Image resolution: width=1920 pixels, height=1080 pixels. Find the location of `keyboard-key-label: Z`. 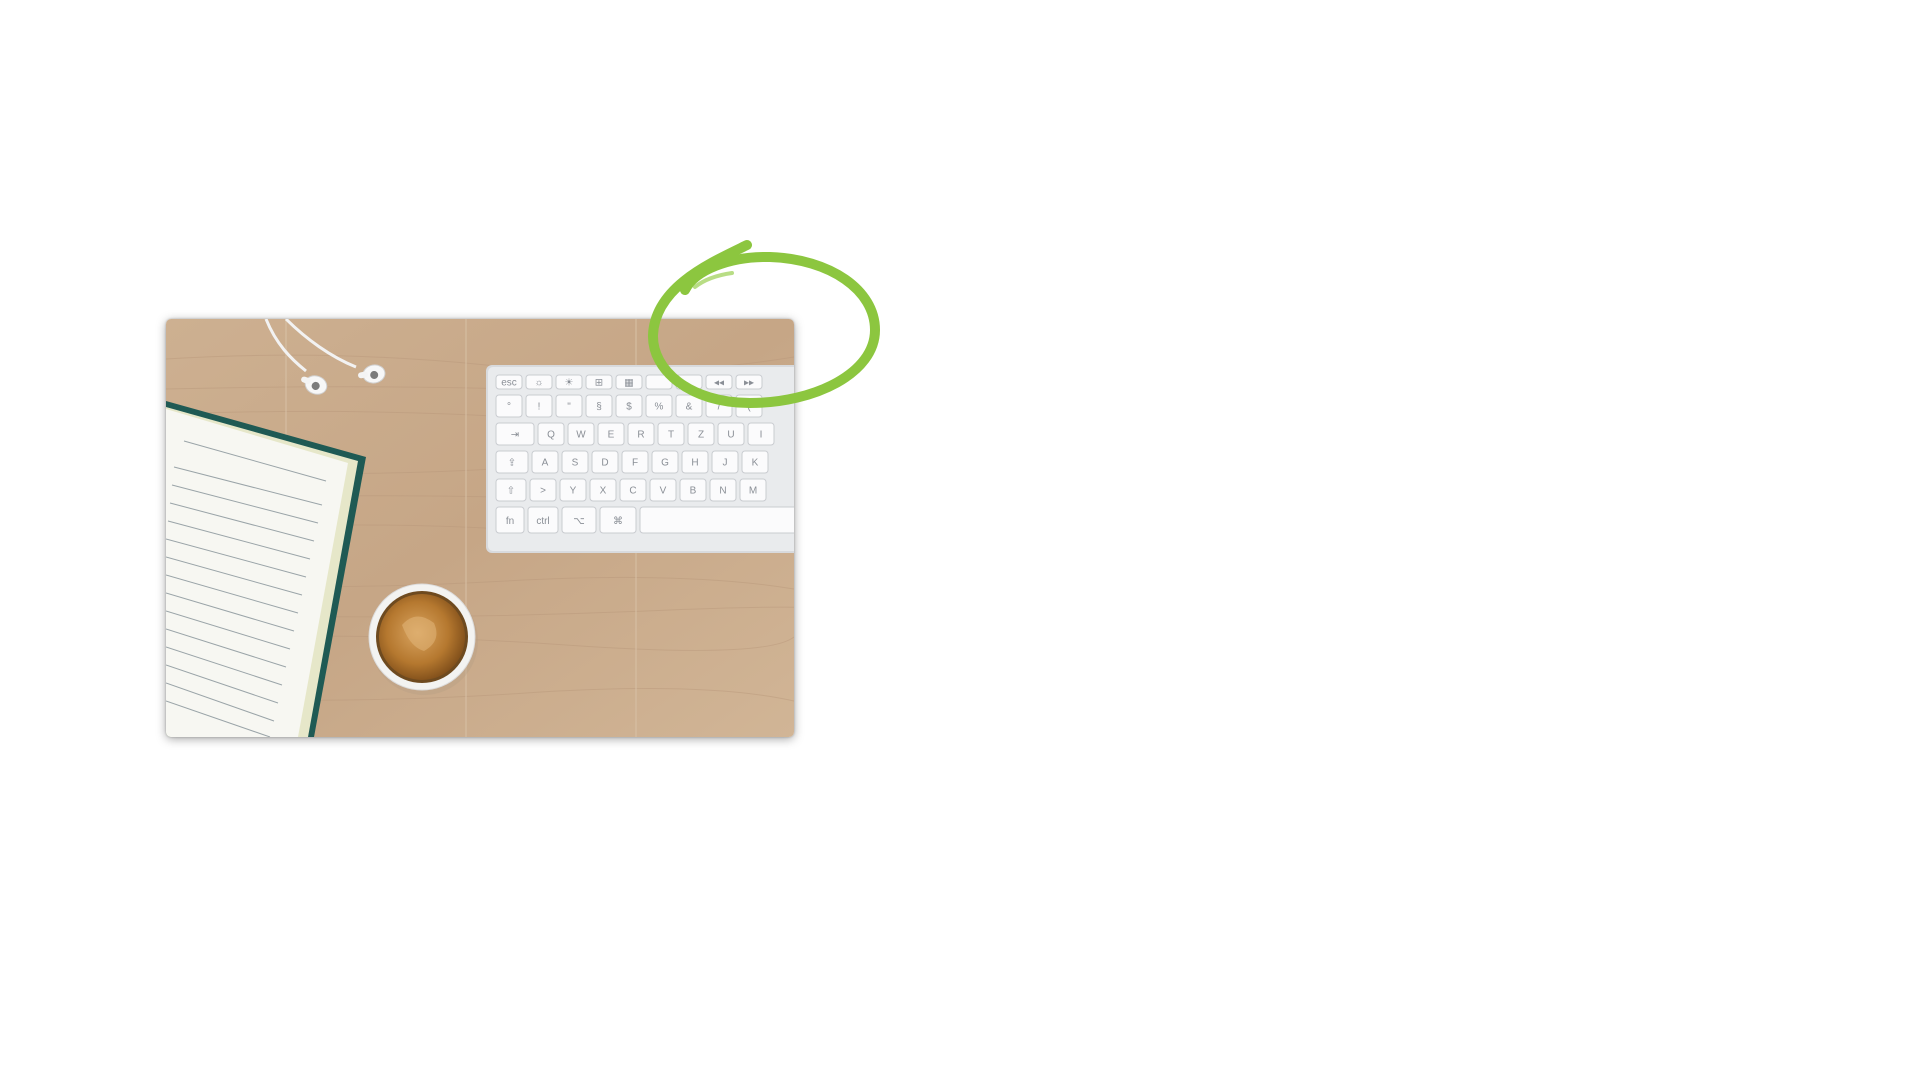

keyboard-key-label: Z is located at coordinates (701, 435).